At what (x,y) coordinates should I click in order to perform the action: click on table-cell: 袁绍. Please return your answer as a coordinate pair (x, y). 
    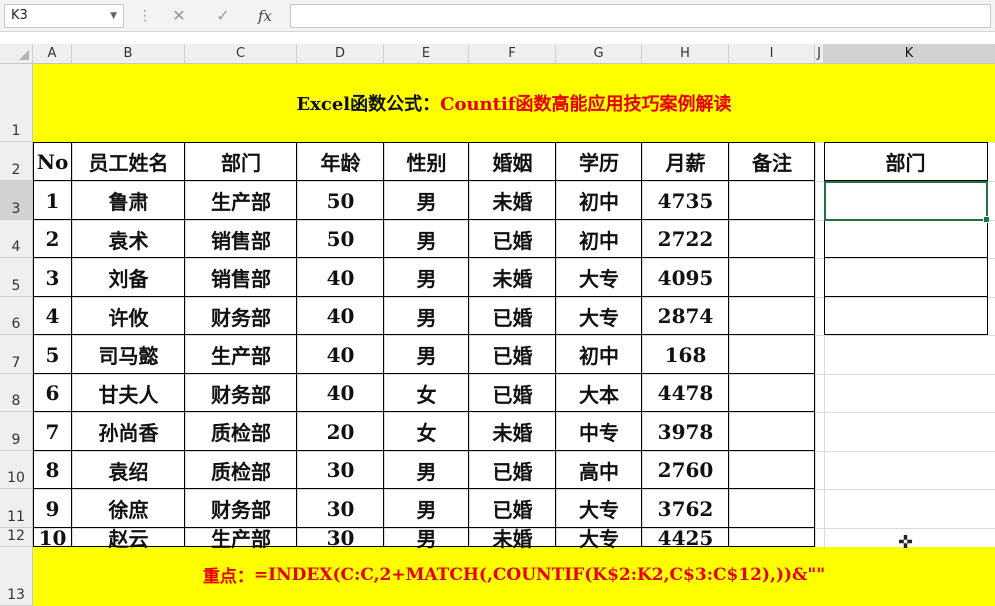
    Looking at the image, I should click on (128, 470).